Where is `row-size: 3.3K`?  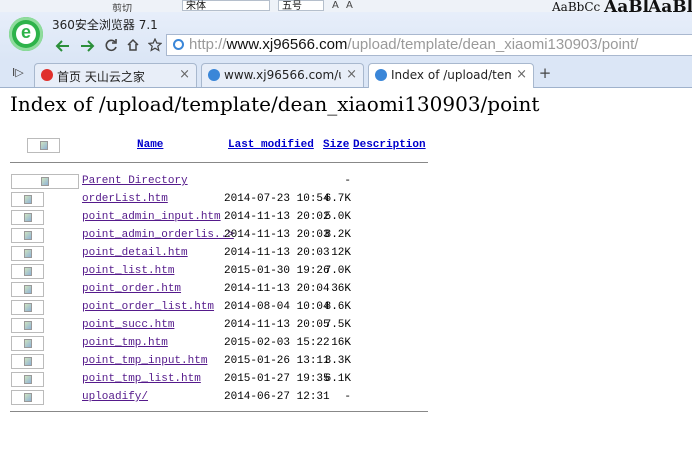 row-size: 3.3K is located at coordinates (337, 361).